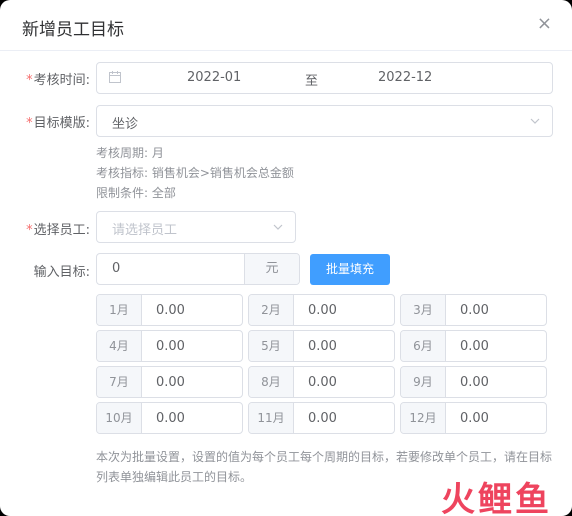 This screenshot has height=516, width=572. I want to click on range-separator: 至, so click(312, 81).